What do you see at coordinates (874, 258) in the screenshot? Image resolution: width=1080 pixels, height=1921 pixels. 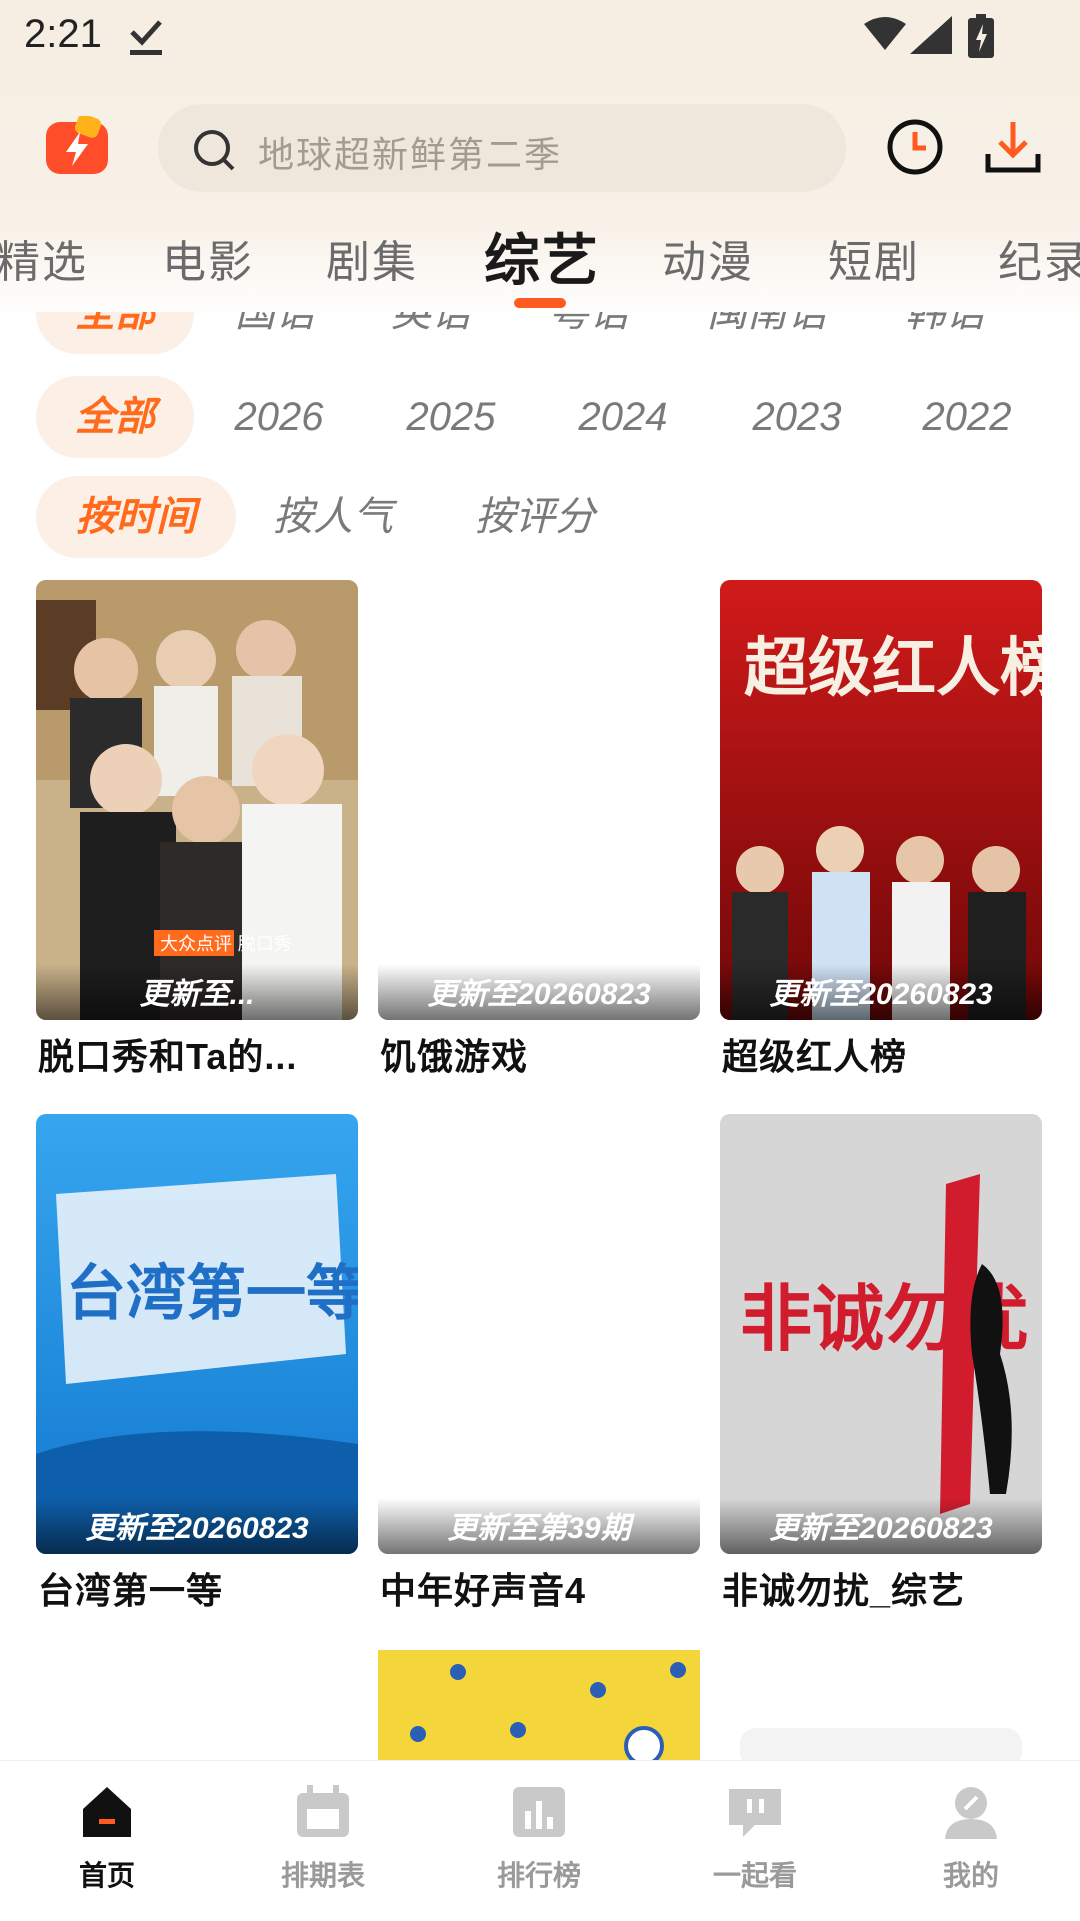 I see `tab-short-drama: 短剧` at bounding box center [874, 258].